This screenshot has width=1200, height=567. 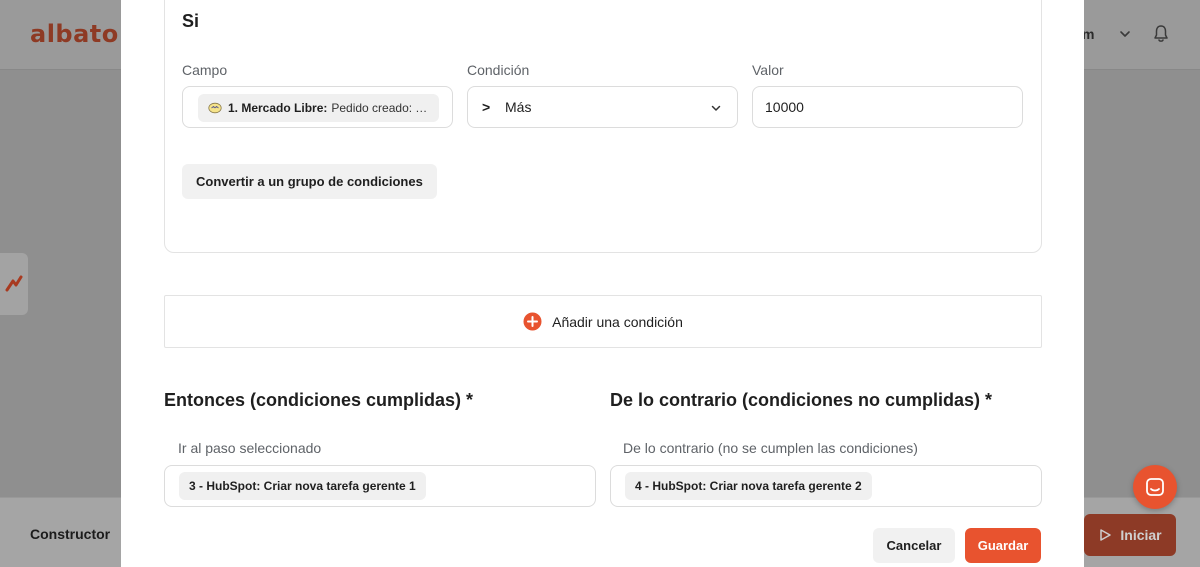 I want to click on albato-logo: albato, so click(x=74, y=34).